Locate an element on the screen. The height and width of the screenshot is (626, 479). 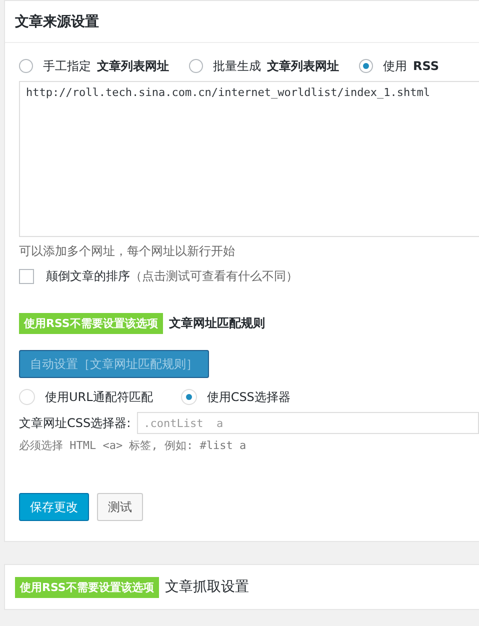
panel-title: 文章抓取设置 is located at coordinates (206, 587).